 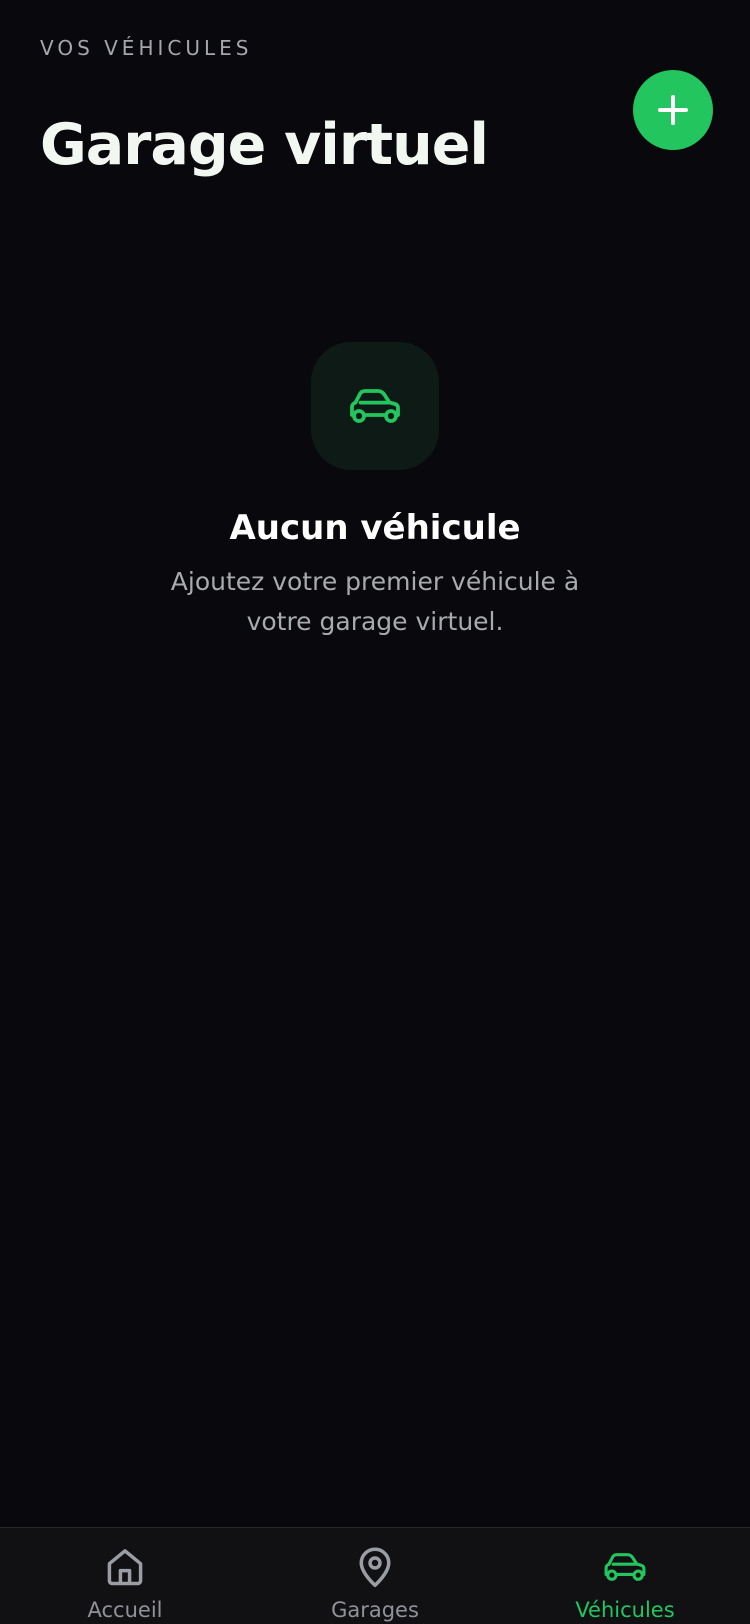 I want to click on empty-state-icon-tile, so click(x=375, y=406).